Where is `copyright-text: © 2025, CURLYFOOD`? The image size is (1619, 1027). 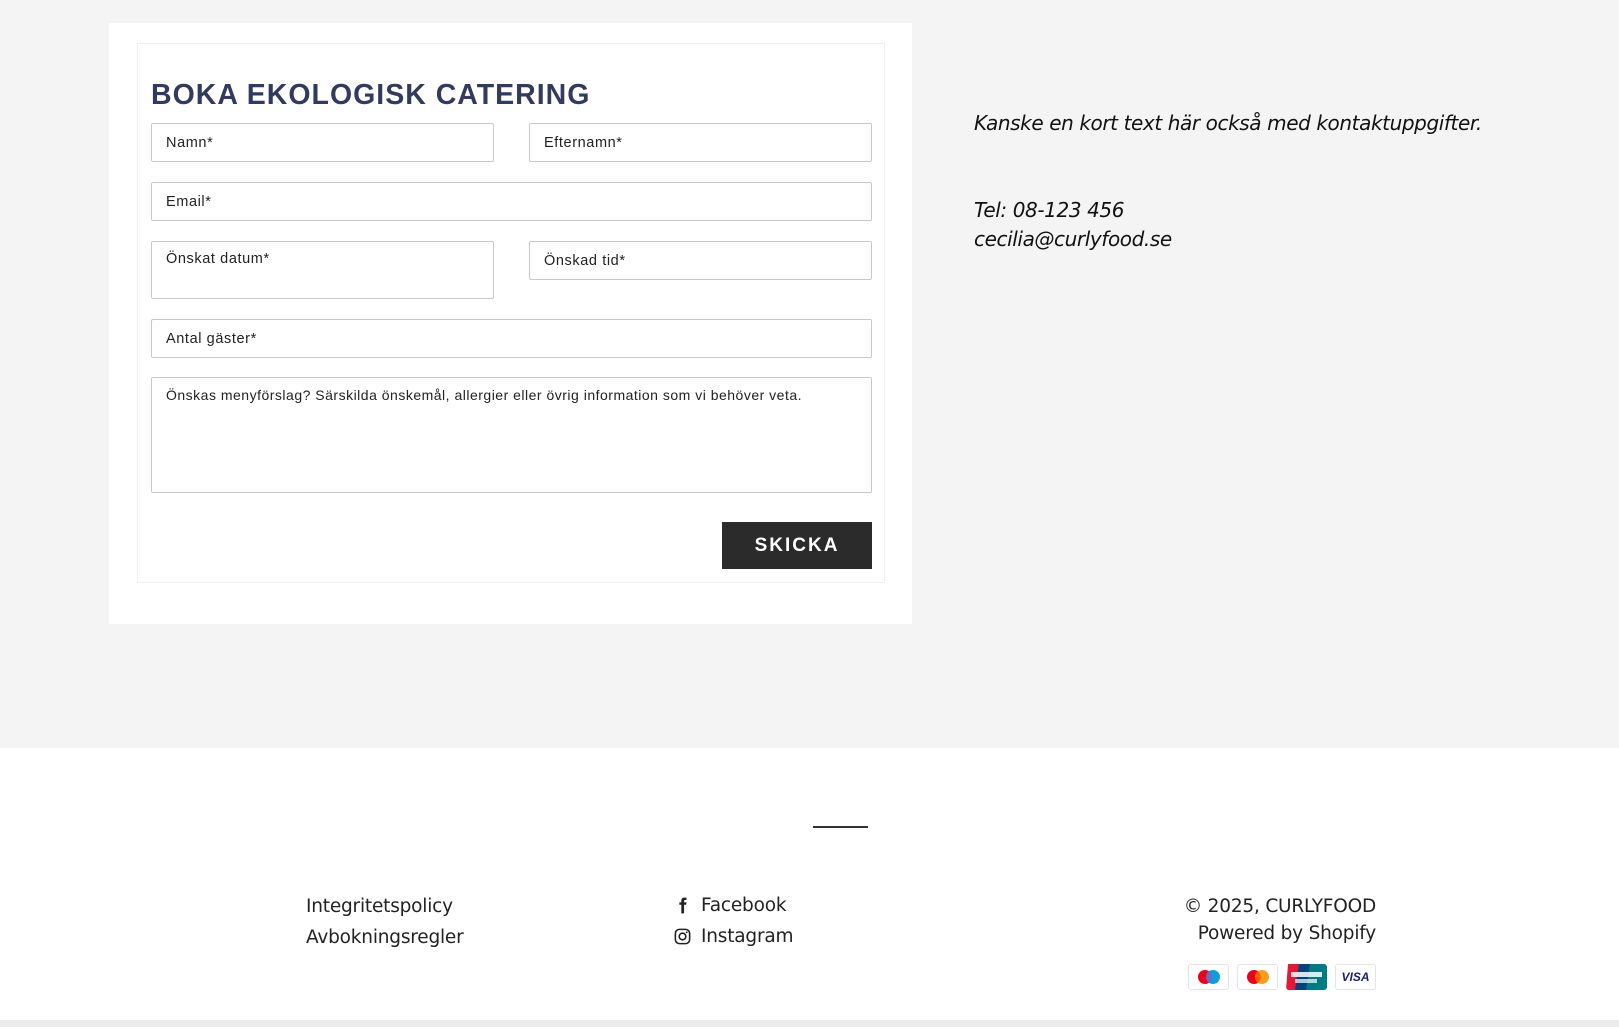 copyright-text: © 2025, CURLYFOOD is located at coordinates (1279, 906).